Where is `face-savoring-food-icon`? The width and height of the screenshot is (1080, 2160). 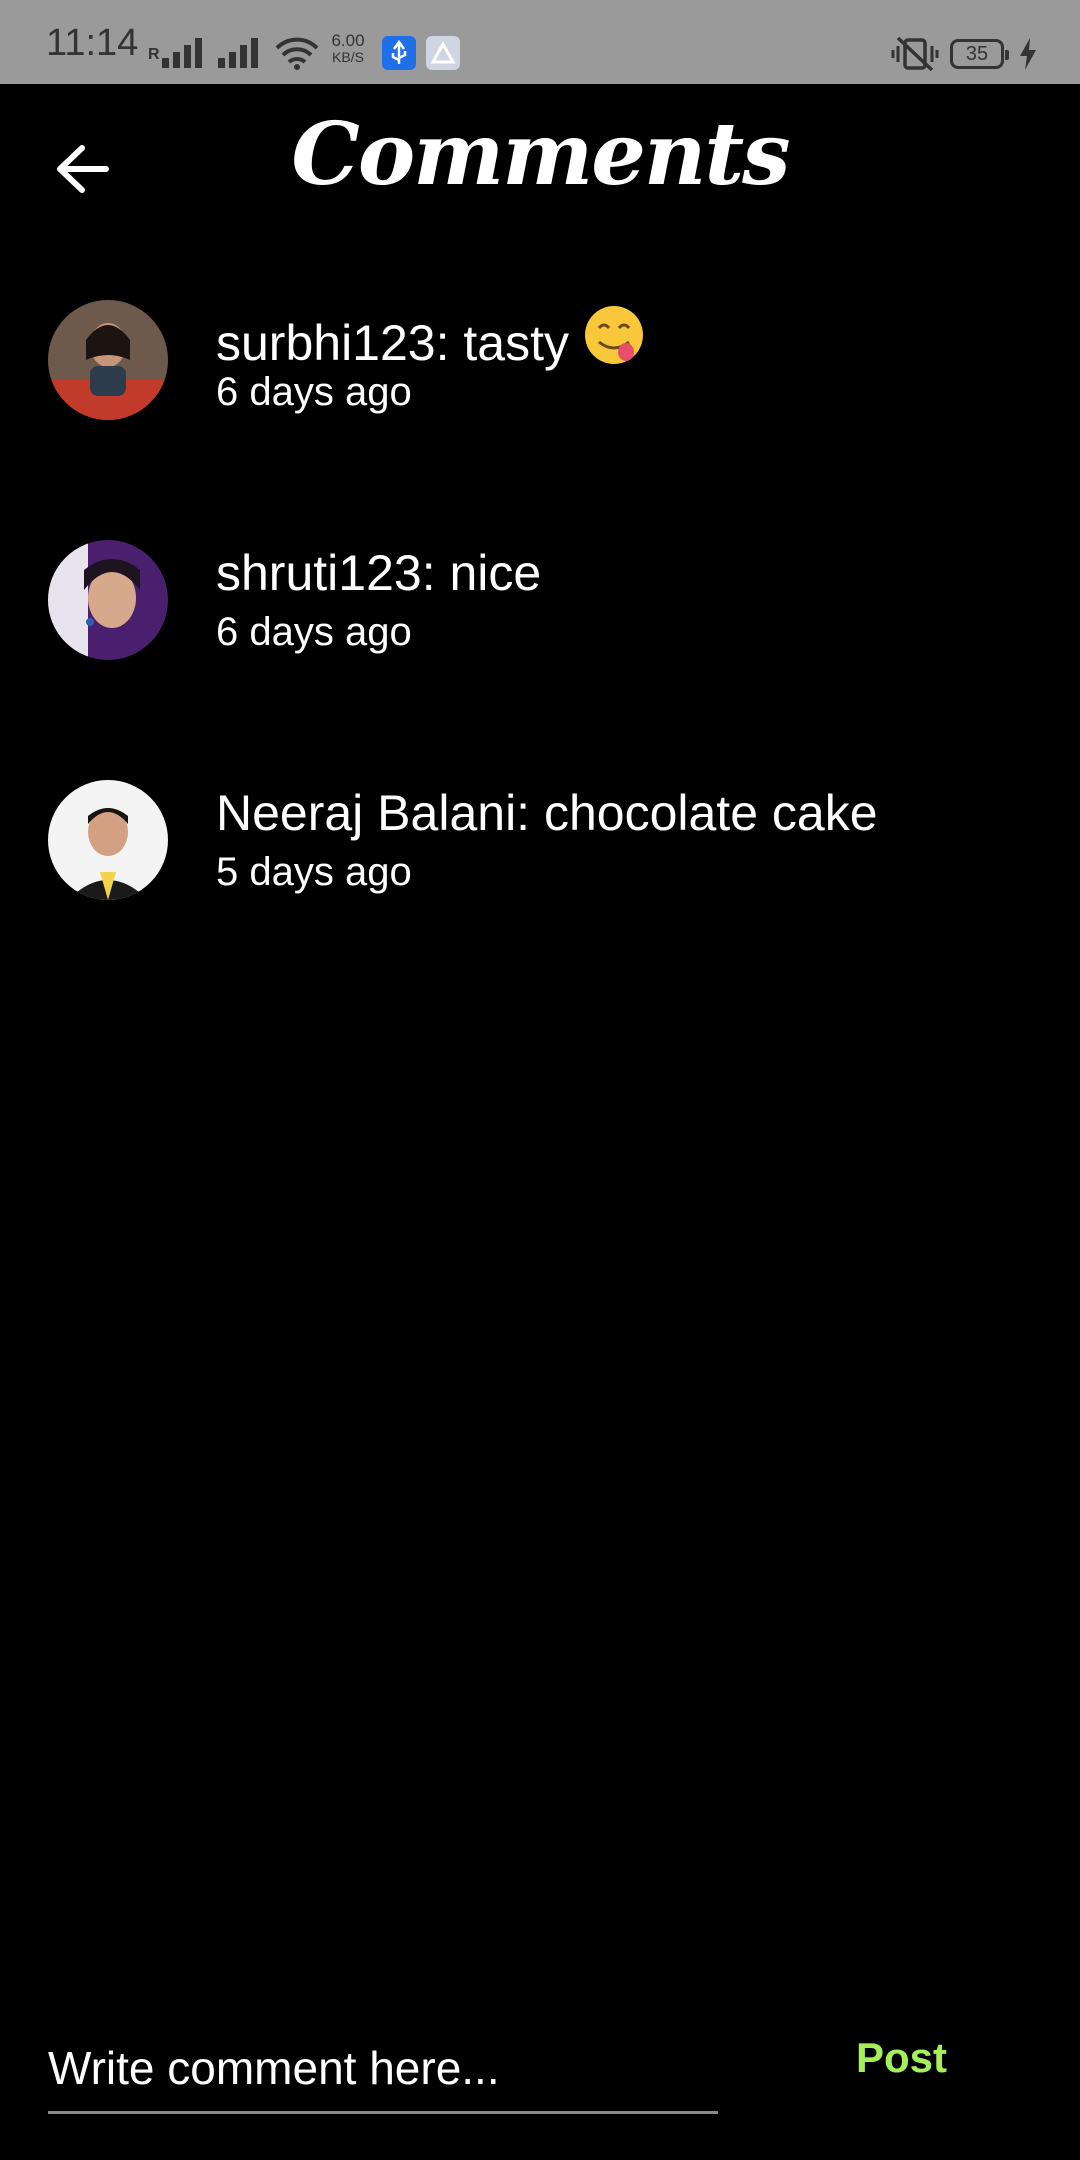 face-savoring-food-icon is located at coordinates (614, 341).